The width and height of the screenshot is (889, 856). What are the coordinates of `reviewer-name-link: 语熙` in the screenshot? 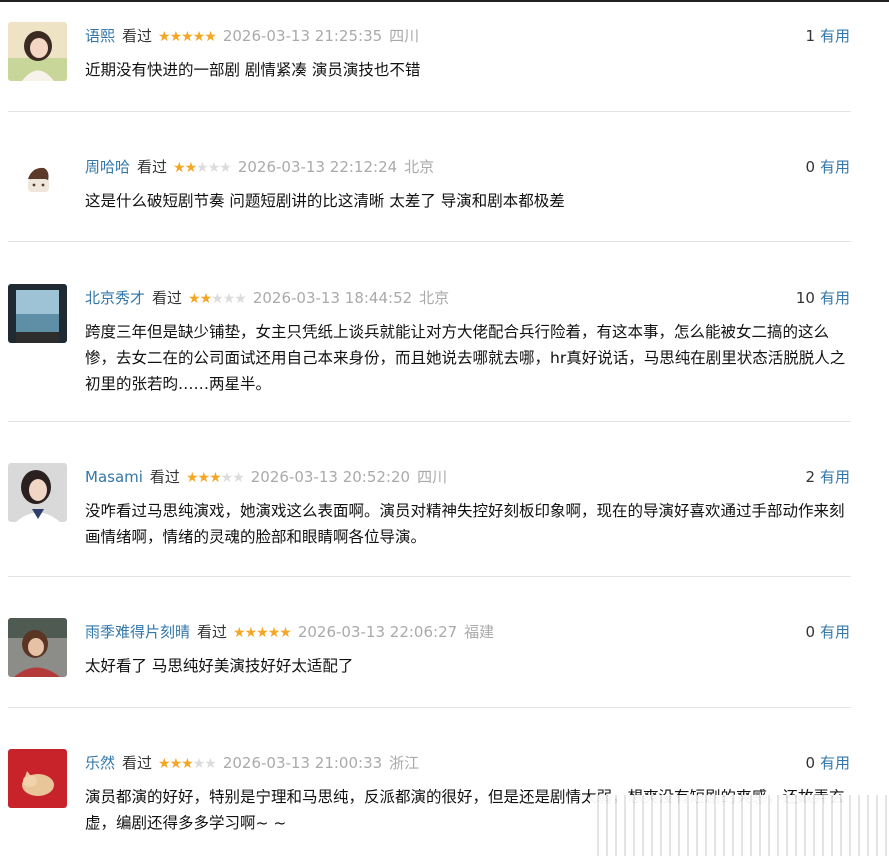 It's located at (100, 36).